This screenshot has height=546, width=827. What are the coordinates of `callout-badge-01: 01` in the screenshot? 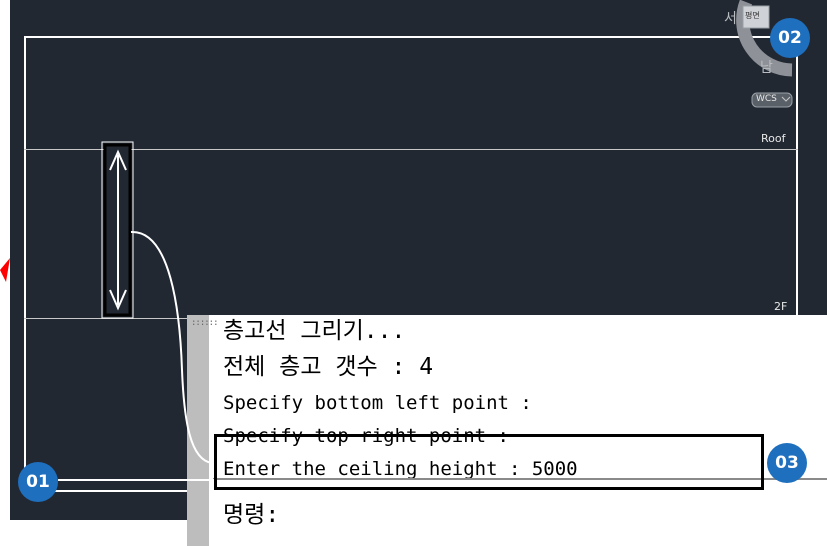 It's located at (38, 482).